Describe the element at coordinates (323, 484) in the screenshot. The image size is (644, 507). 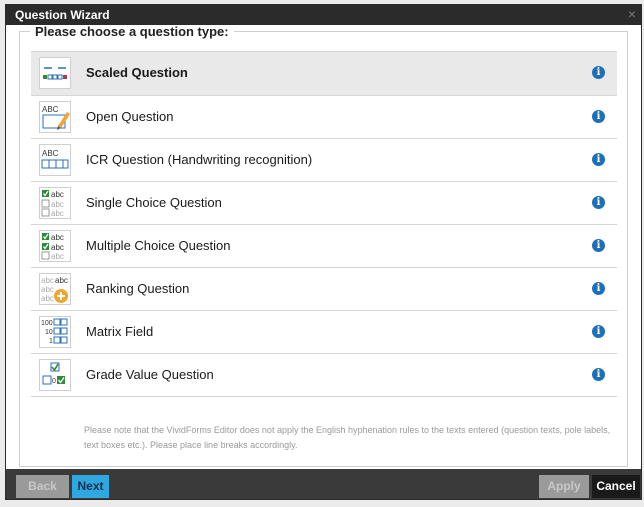
I see `button-bar: Back Next Apply Cancel` at that location.